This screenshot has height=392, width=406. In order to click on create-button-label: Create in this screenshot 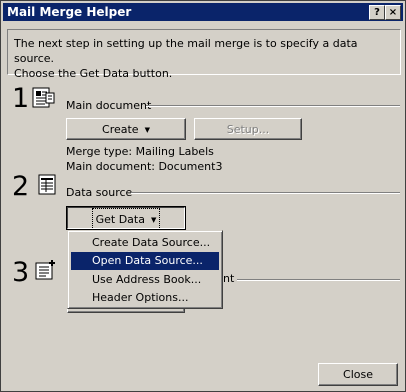, I will do `click(120, 129)`.